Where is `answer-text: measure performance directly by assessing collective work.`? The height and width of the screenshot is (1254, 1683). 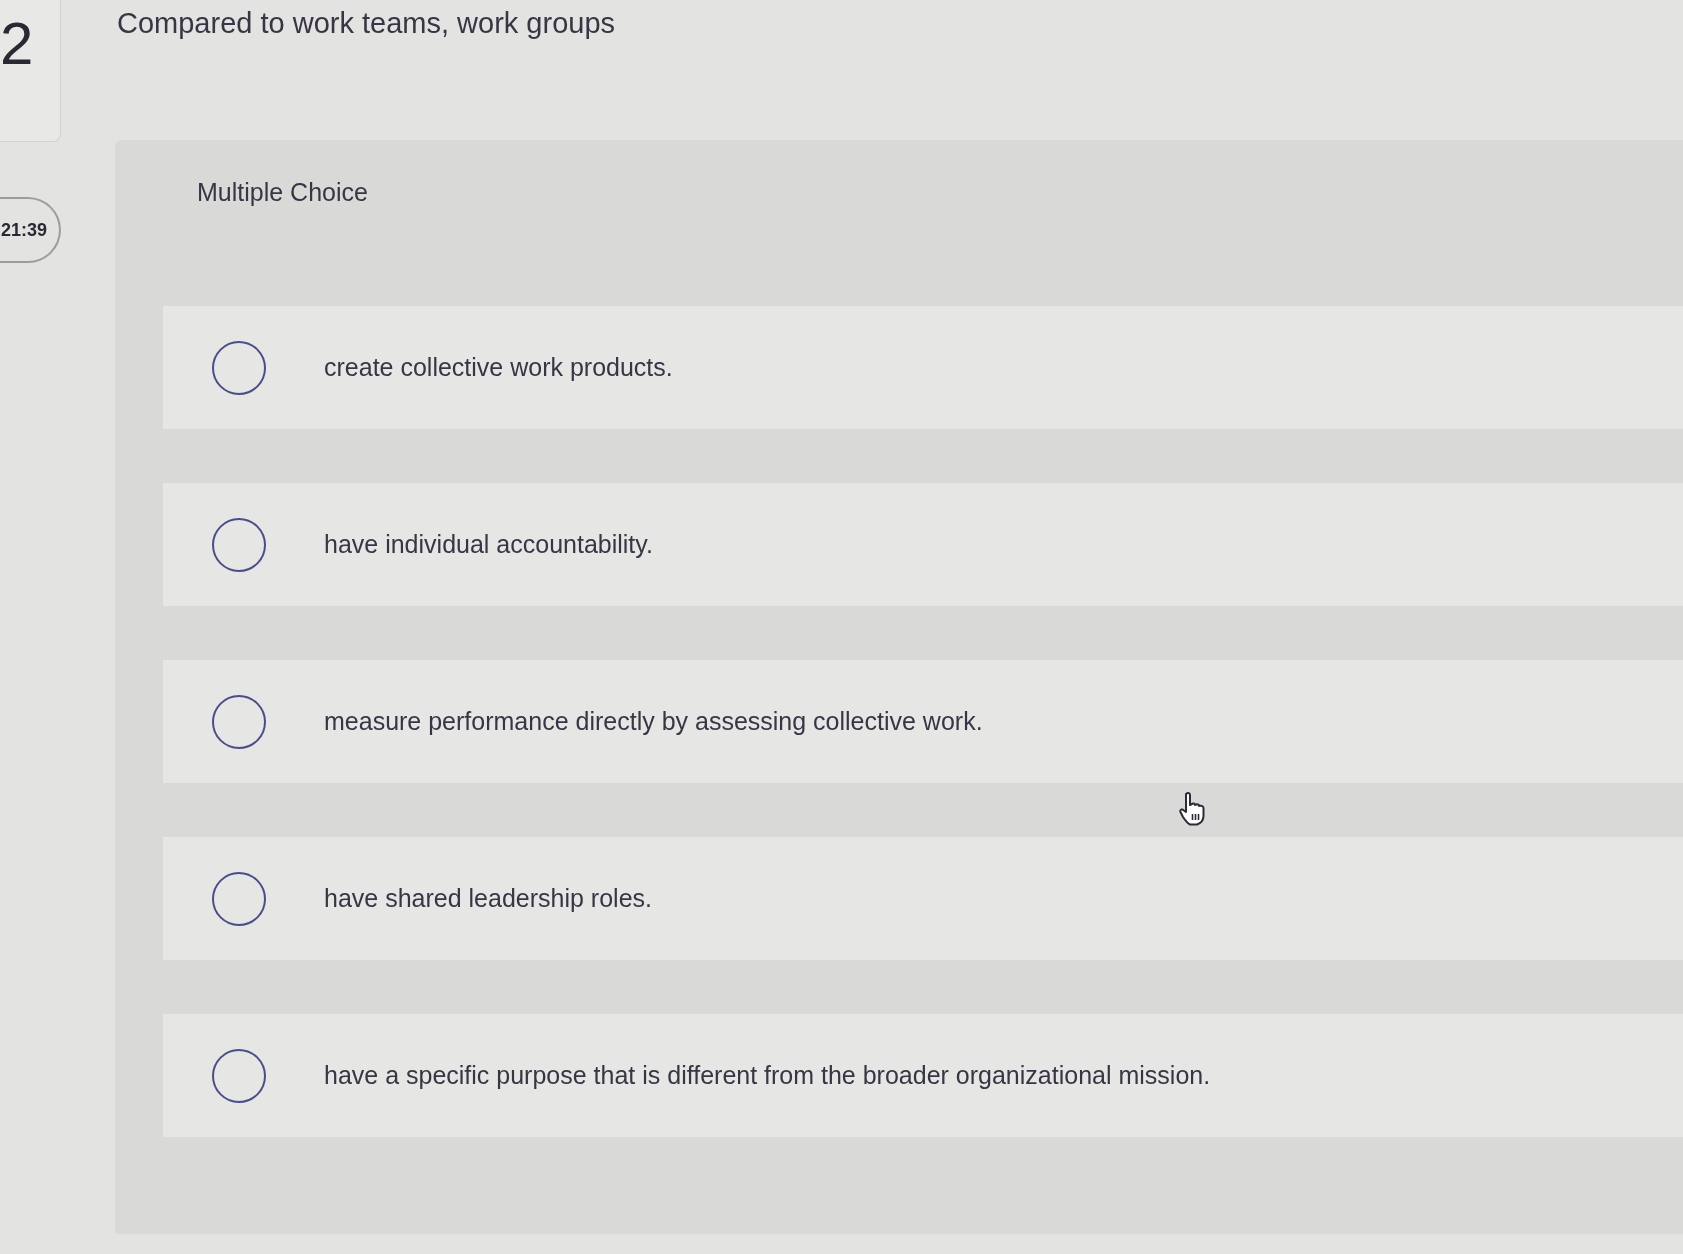
answer-text: measure performance directly by assessing collective work. is located at coordinates (653, 721).